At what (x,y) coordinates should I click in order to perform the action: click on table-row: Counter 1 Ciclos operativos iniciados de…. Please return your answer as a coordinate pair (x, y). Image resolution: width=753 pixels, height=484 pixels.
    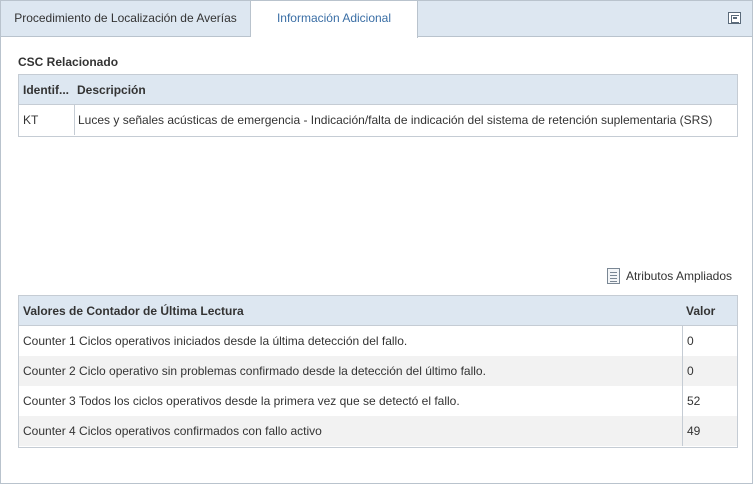
    Looking at the image, I should click on (378, 341).